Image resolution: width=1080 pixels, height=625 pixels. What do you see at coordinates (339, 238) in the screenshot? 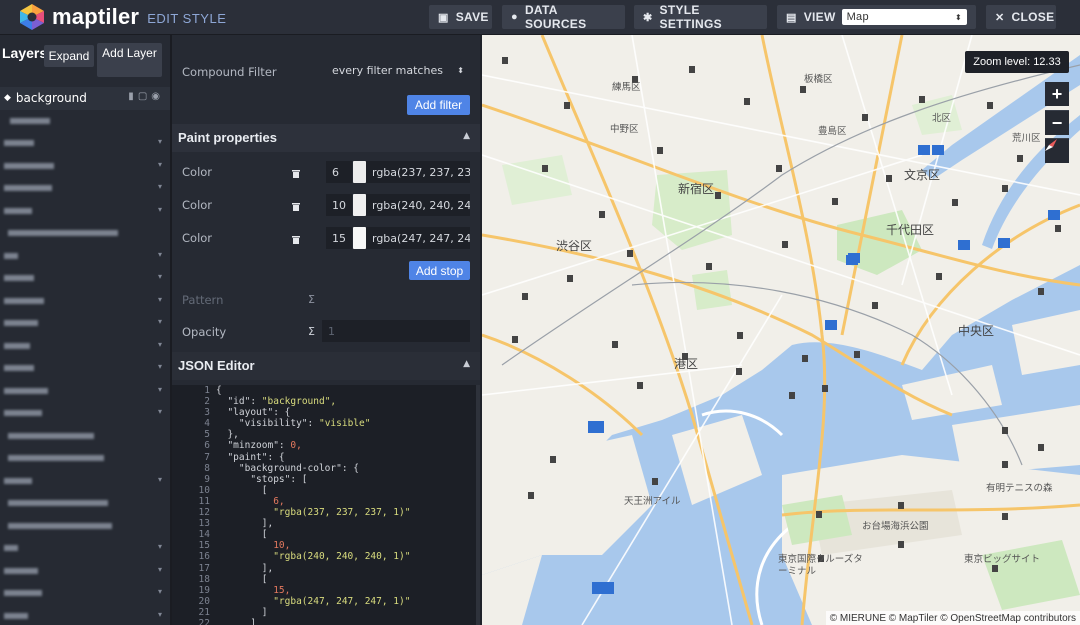
I see `zoom-stop-input: 15` at bounding box center [339, 238].